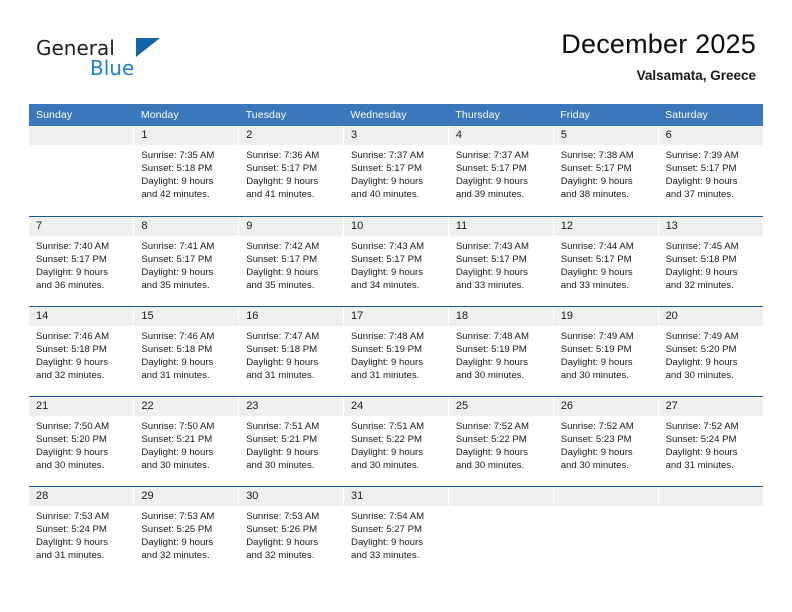 This screenshot has height=612, width=792. What do you see at coordinates (492, 155) in the screenshot?
I see `sunrise-line: Sunrise: 7:37 AM` at bounding box center [492, 155].